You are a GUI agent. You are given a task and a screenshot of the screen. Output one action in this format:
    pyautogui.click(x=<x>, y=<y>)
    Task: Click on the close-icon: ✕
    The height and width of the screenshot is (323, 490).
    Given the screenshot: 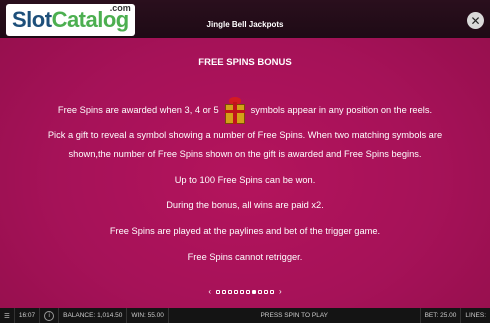 What is the action you would take?
    pyautogui.click(x=475, y=20)
    